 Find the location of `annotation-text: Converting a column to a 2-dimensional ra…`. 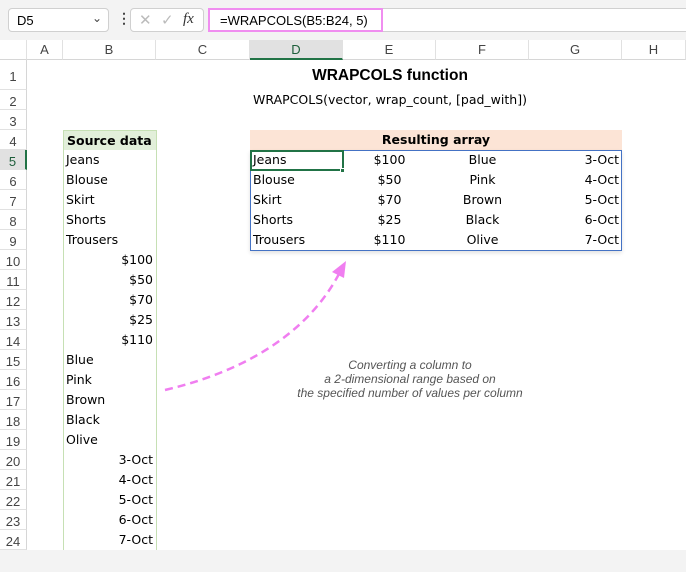

annotation-text: Converting a column to a 2-dimensional ra… is located at coordinates (410, 379).